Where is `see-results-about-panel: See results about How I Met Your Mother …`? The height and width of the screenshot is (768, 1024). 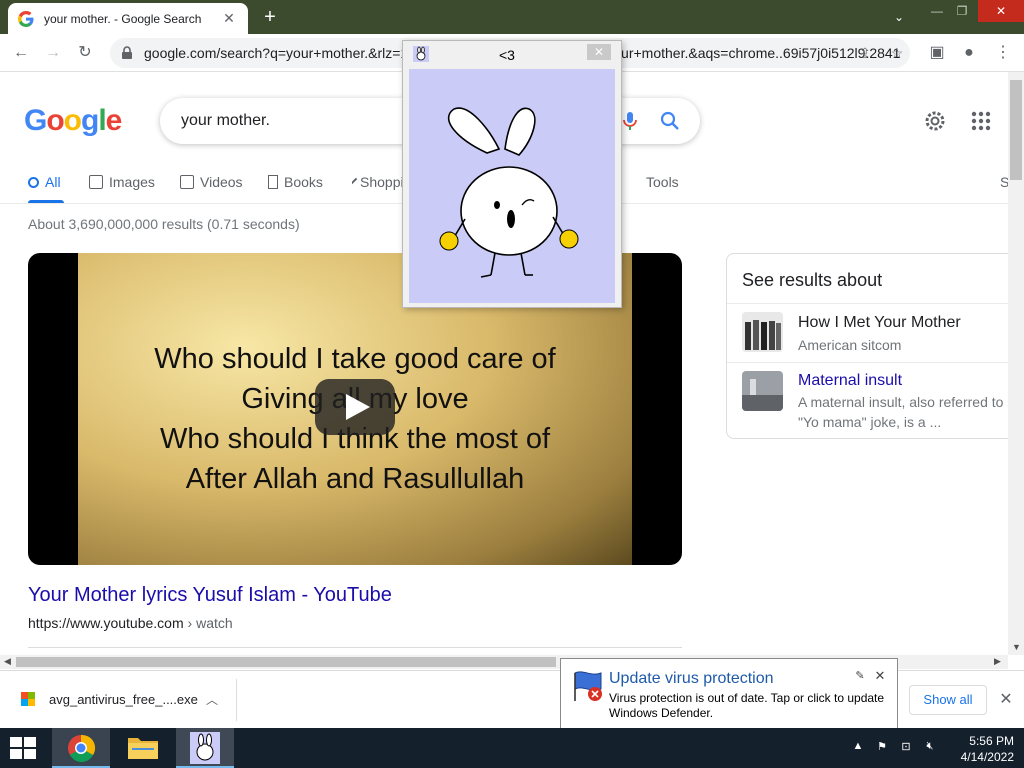 see-results-about-panel: See results about How I Met Your Mother … is located at coordinates (867, 346).